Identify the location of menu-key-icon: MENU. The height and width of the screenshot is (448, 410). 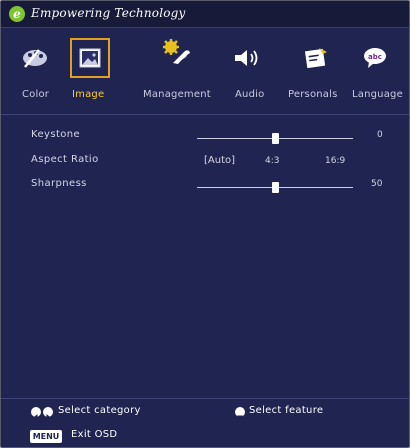
(46, 436).